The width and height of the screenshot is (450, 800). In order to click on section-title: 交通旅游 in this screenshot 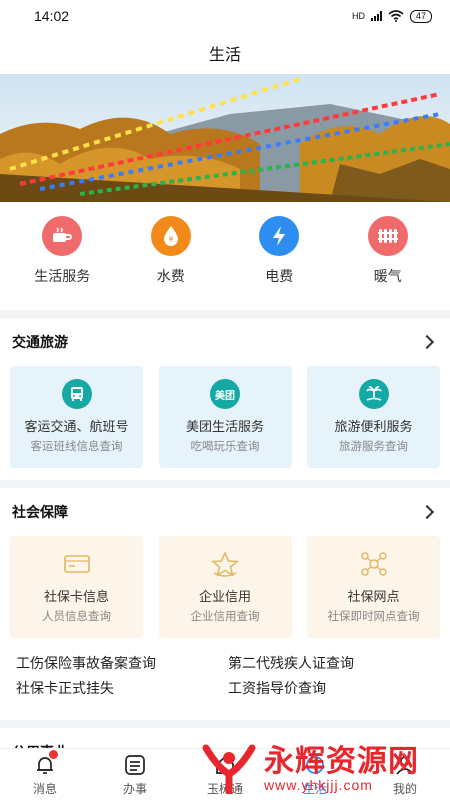, I will do `click(40, 342)`.